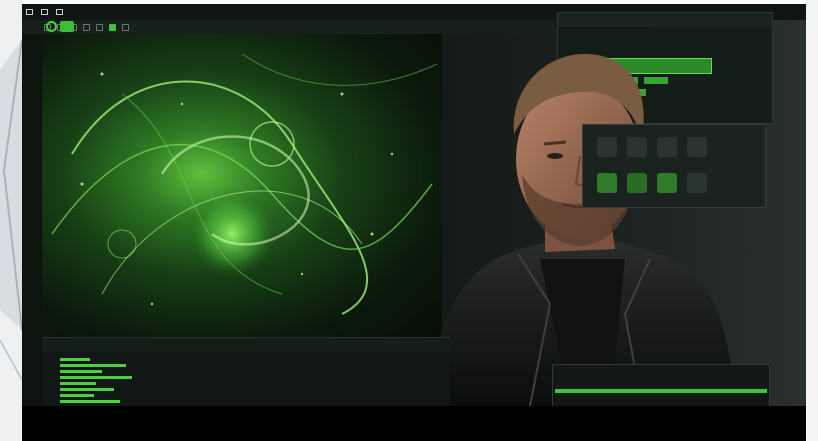 This screenshot has width=818, height=441. What do you see at coordinates (674, 166) in the screenshot?
I see `asset-panel` at bounding box center [674, 166].